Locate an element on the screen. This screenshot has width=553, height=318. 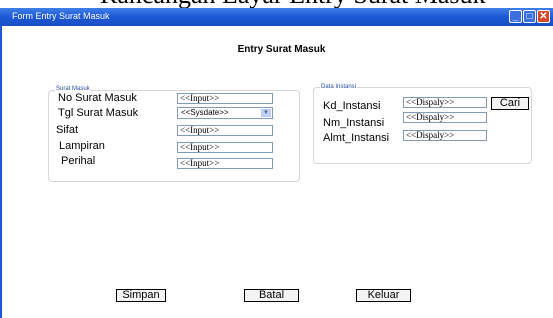
close-button: ✕ is located at coordinates (543, 16).